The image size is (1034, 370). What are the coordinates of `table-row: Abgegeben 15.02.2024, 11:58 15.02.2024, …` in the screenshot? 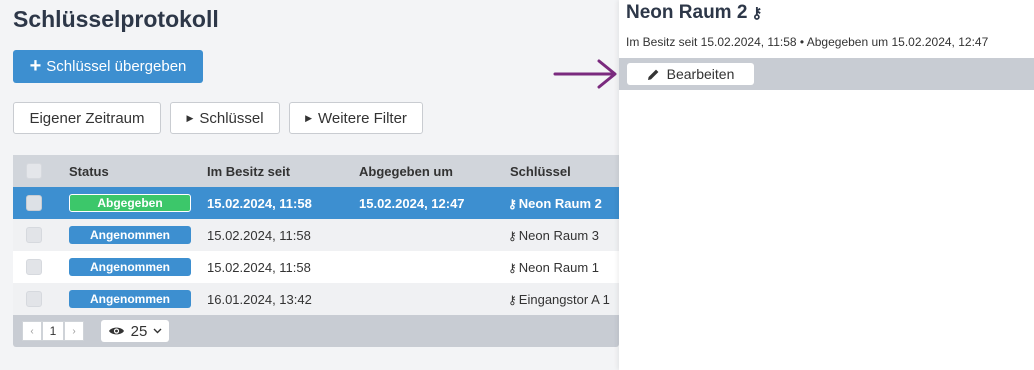 It's located at (316, 203).